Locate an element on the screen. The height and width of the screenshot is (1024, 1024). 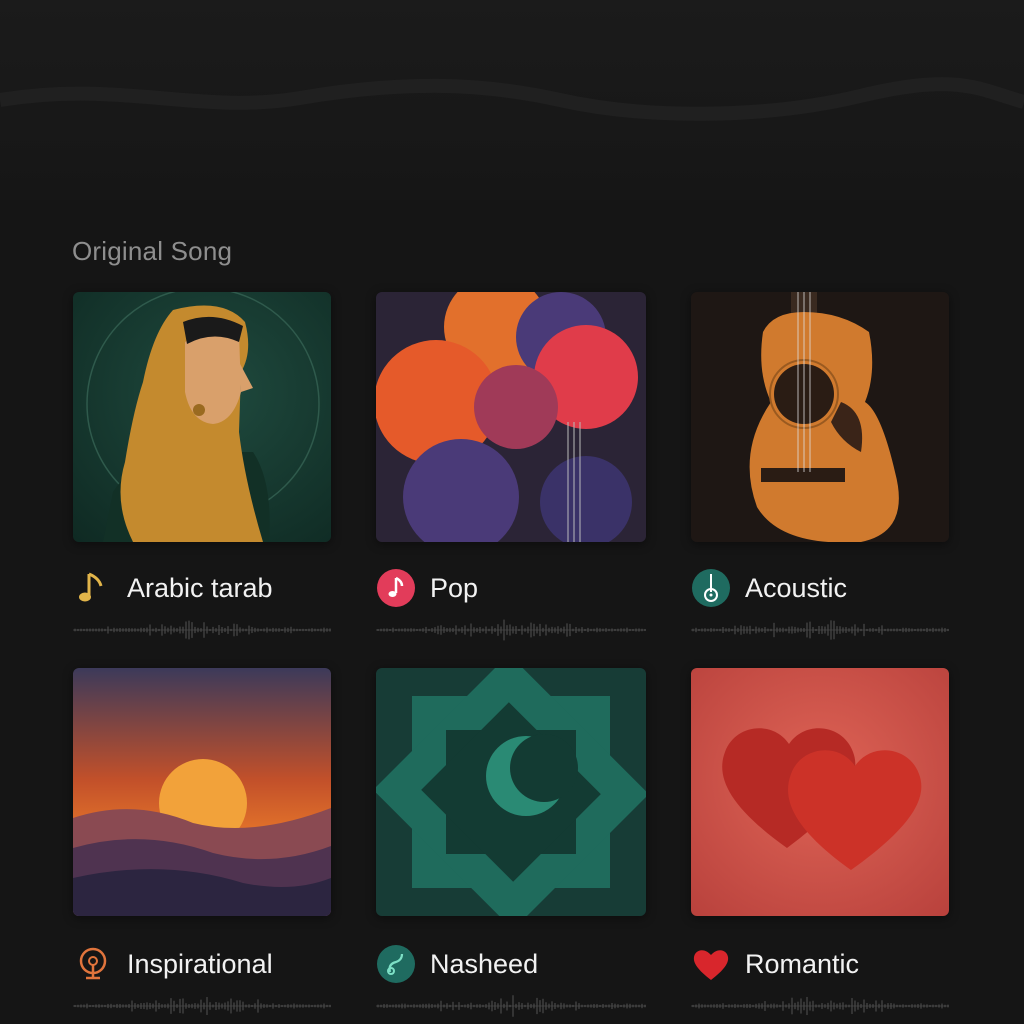
genre-card-romantic: Romantic is located at coordinates (821, 843).